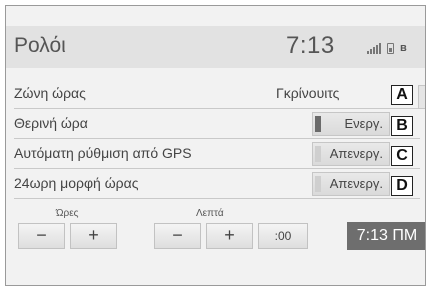  Describe the element at coordinates (41, 236) in the screenshot. I see `hours-minus-button: −` at that location.